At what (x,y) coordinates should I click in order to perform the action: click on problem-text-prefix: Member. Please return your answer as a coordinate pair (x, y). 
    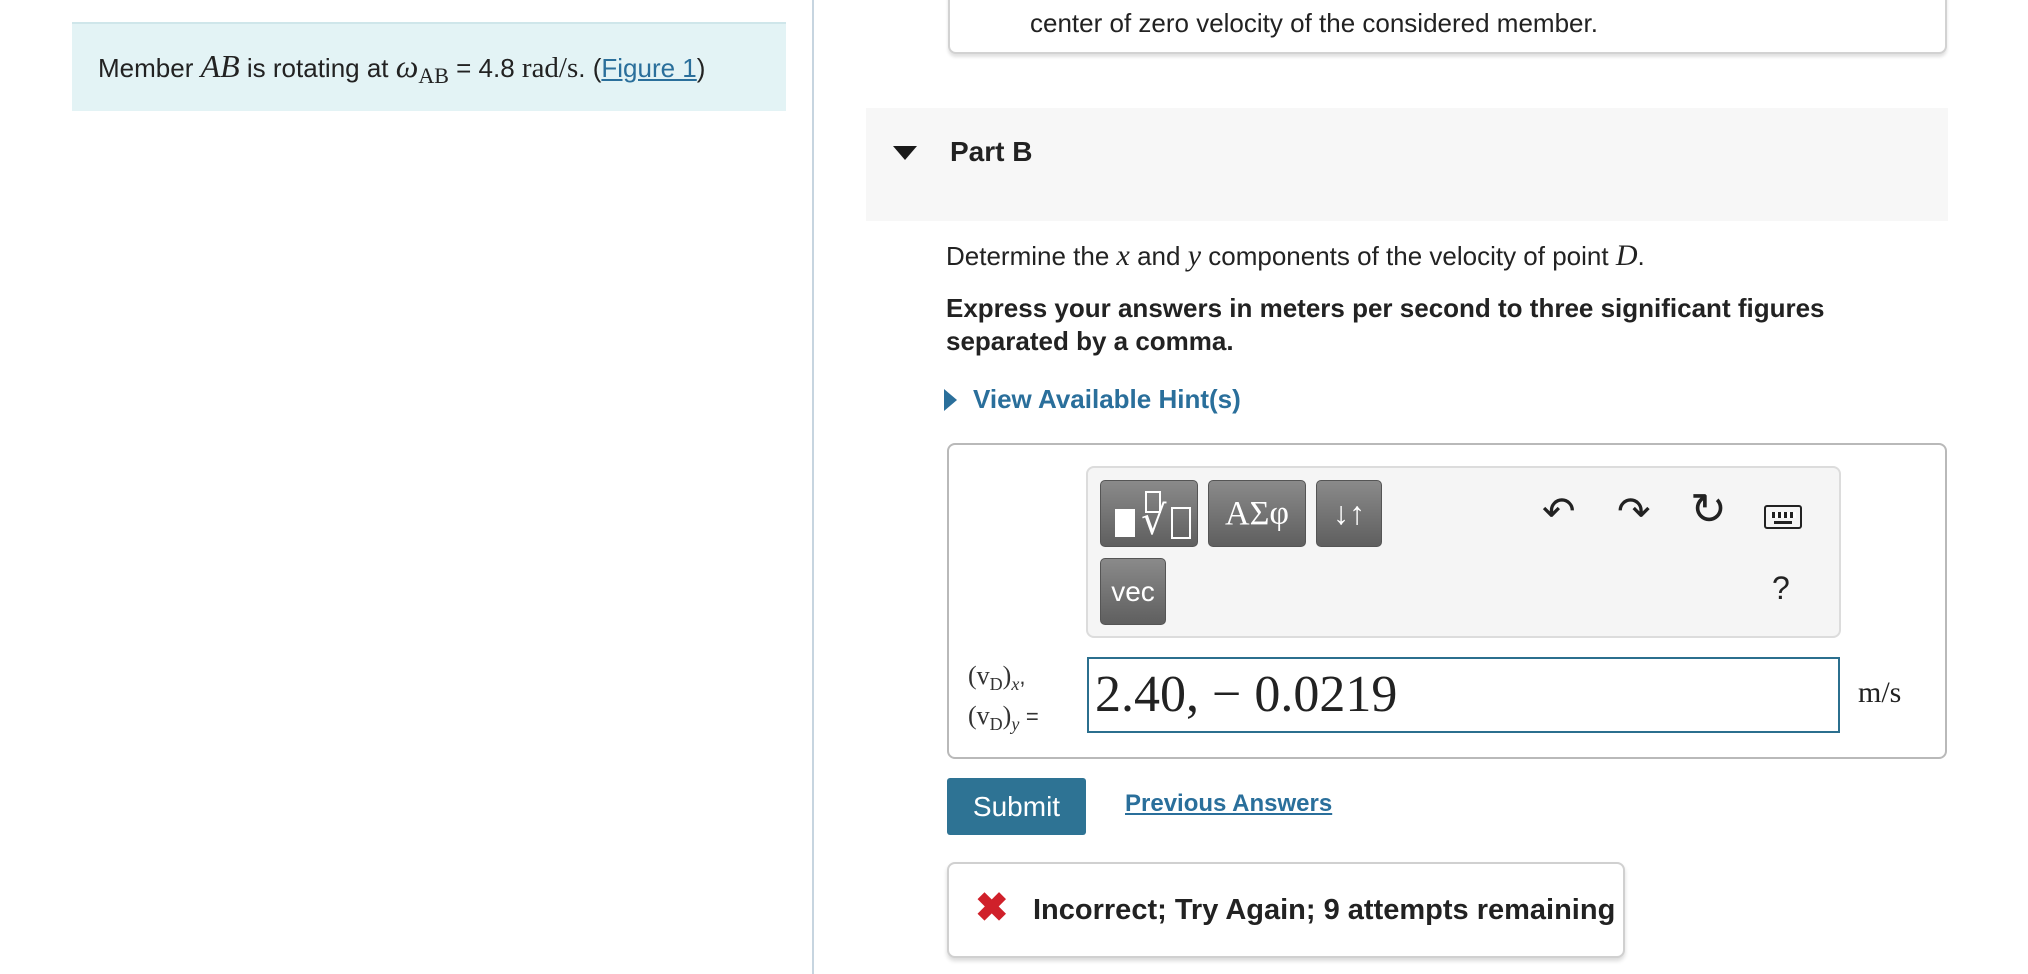
    Looking at the image, I should click on (149, 68).